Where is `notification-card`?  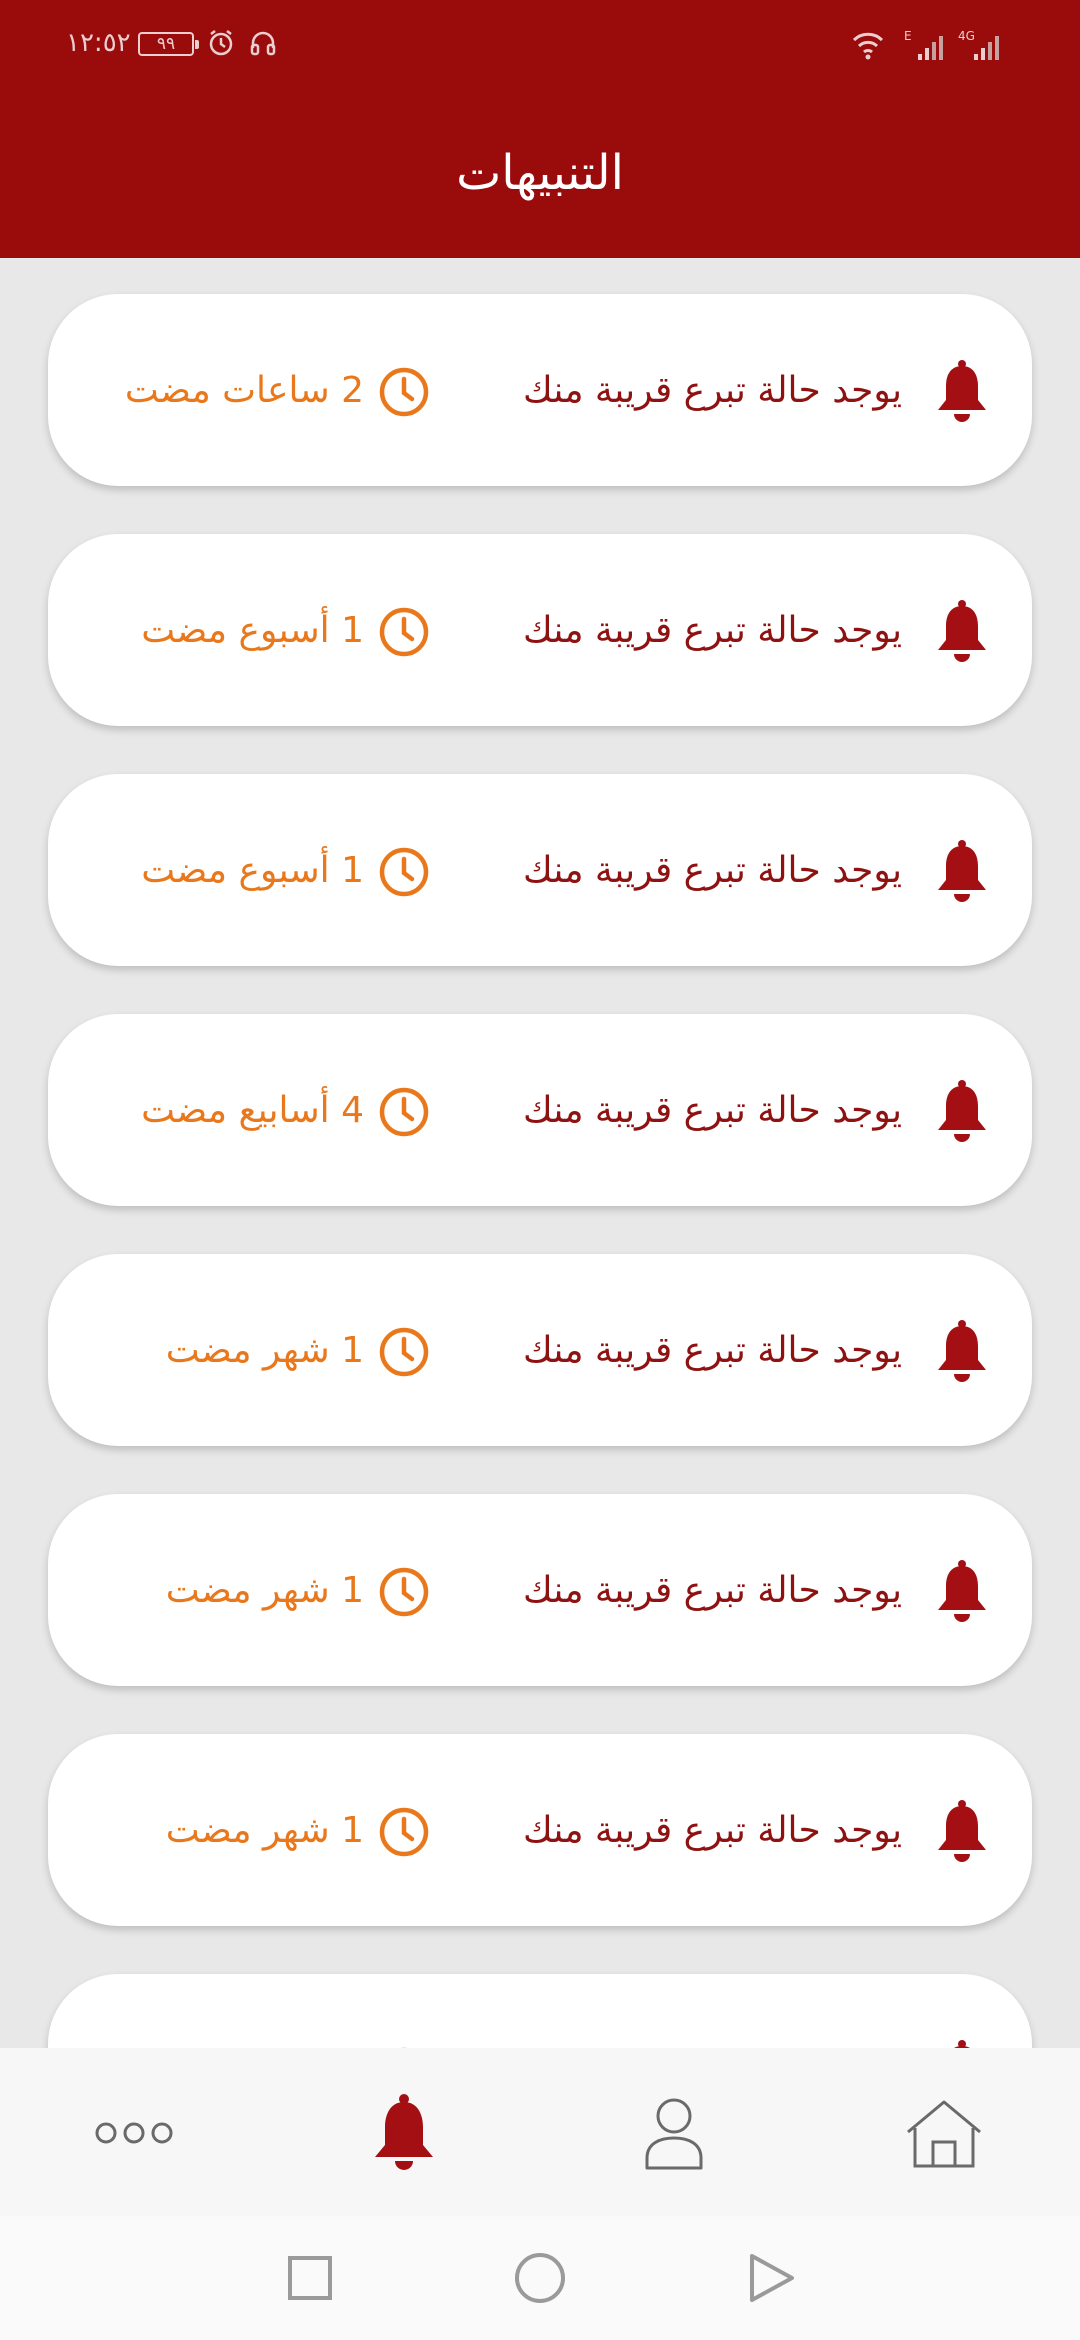
notification-card is located at coordinates (540, 2011).